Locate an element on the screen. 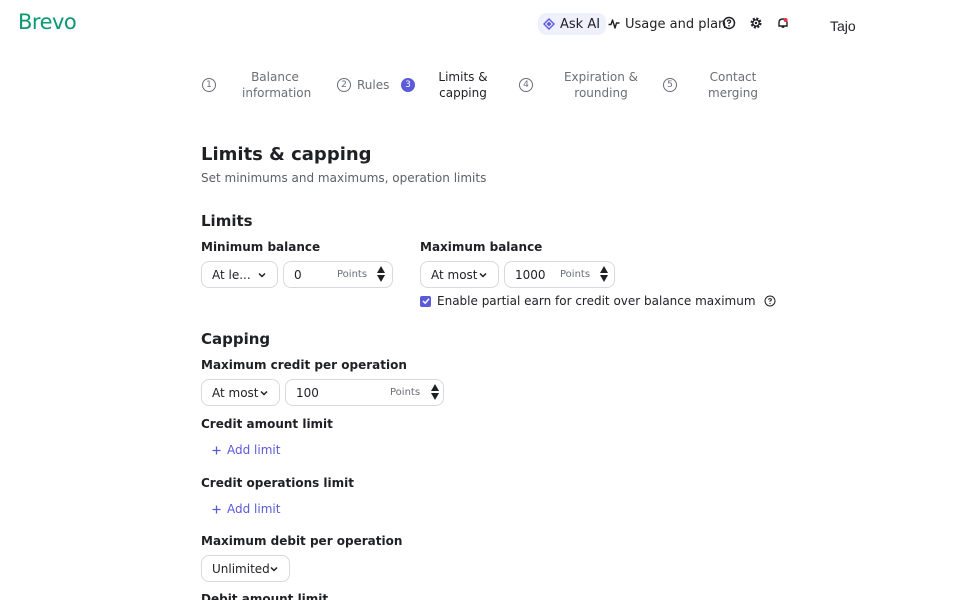  step-number: 1 is located at coordinates (209, 85).